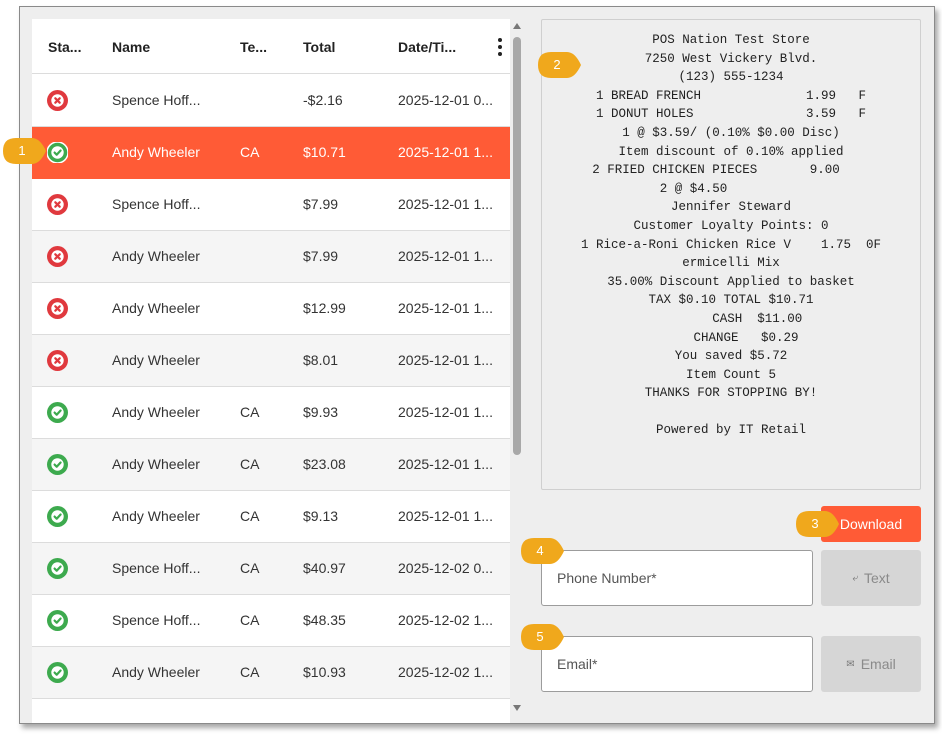 Image resolution: width=942 pixels, height=735 pixels. What do you see at coordinates (878, 664) in the screenshot?
I see `email-button-label: Email` at bounding box center [878, 664].